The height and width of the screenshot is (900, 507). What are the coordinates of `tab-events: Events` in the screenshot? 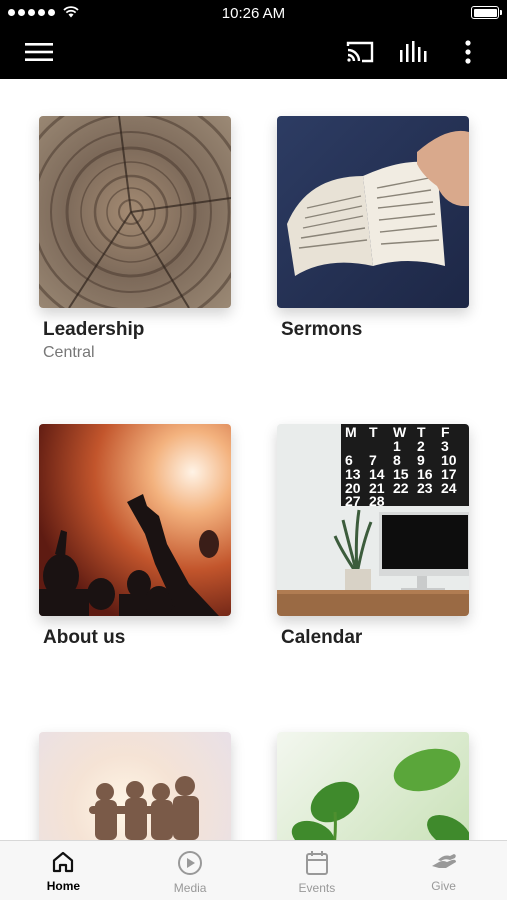 It's located at (317, 870).